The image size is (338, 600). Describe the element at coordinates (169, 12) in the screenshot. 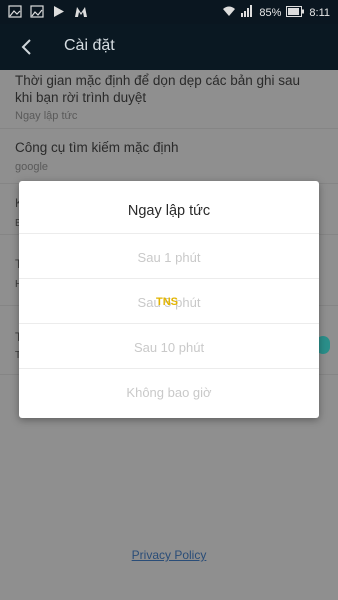

I see `status-bar: 85% 8:11` at that location.